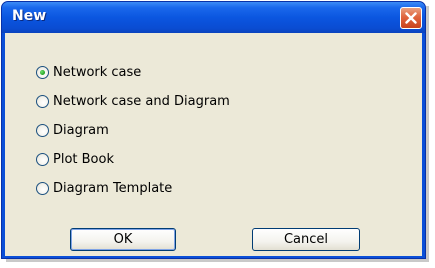 This screenshot has height=268, width=435. I want to click on radio-diagram-template, so click(42, 188).